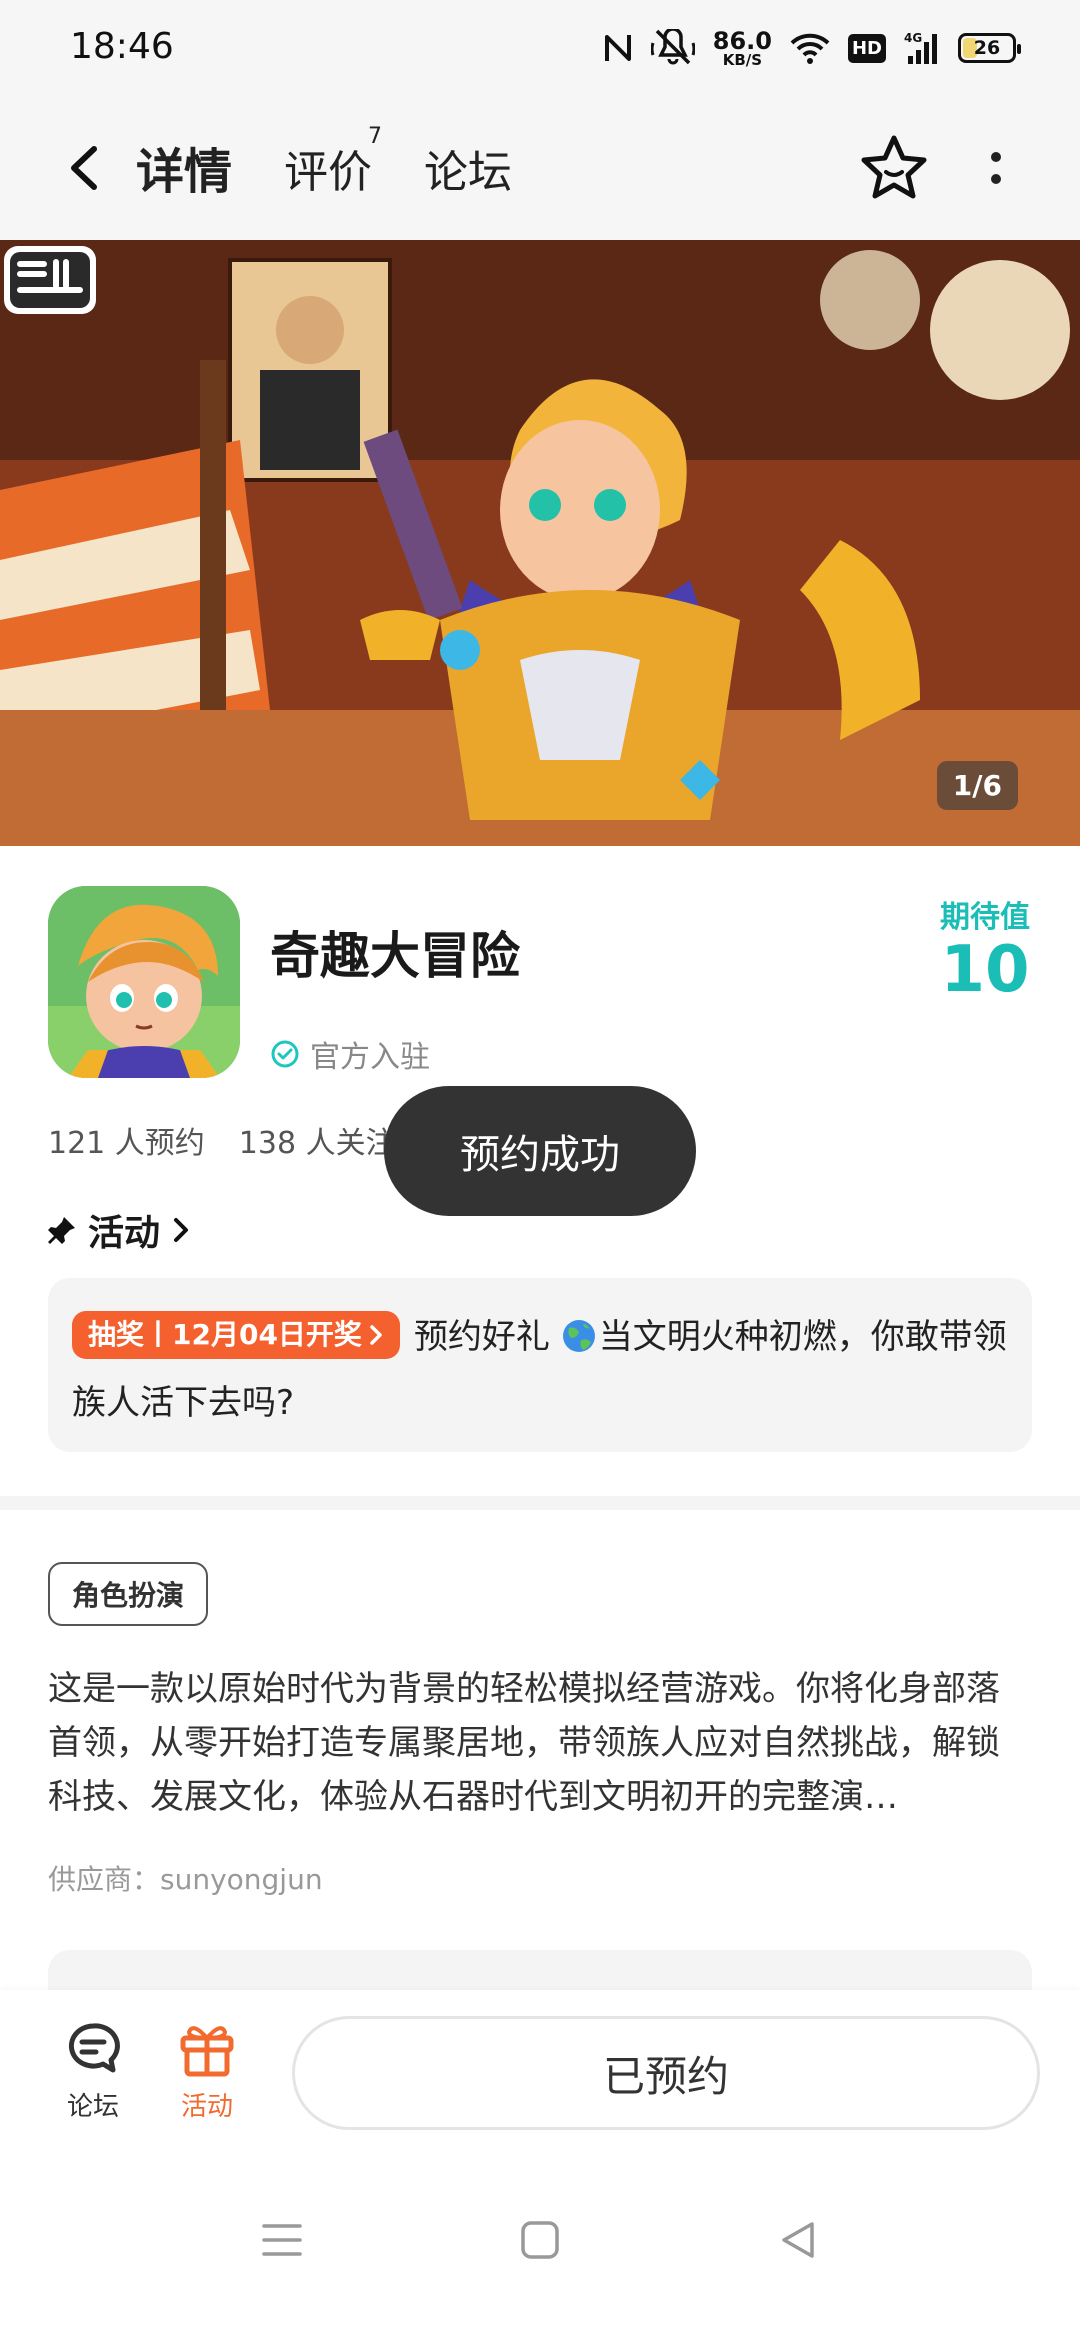 The width and height of the screenshot is (1080, 2340). What do you see at coordinates (184, 167) in the screenshot?
I see `tab-detail: 详情` at bounding box center [184, 167].